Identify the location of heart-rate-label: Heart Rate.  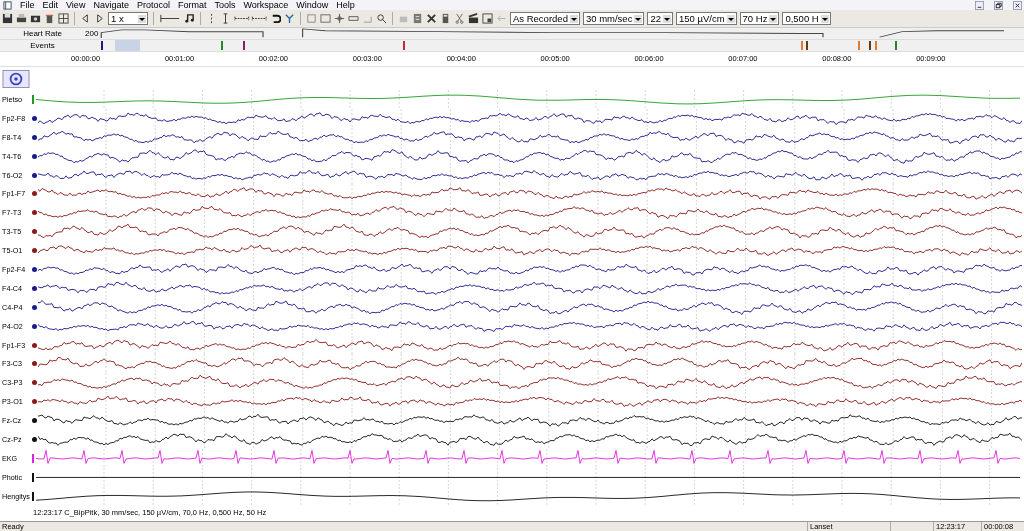
(42, 33).